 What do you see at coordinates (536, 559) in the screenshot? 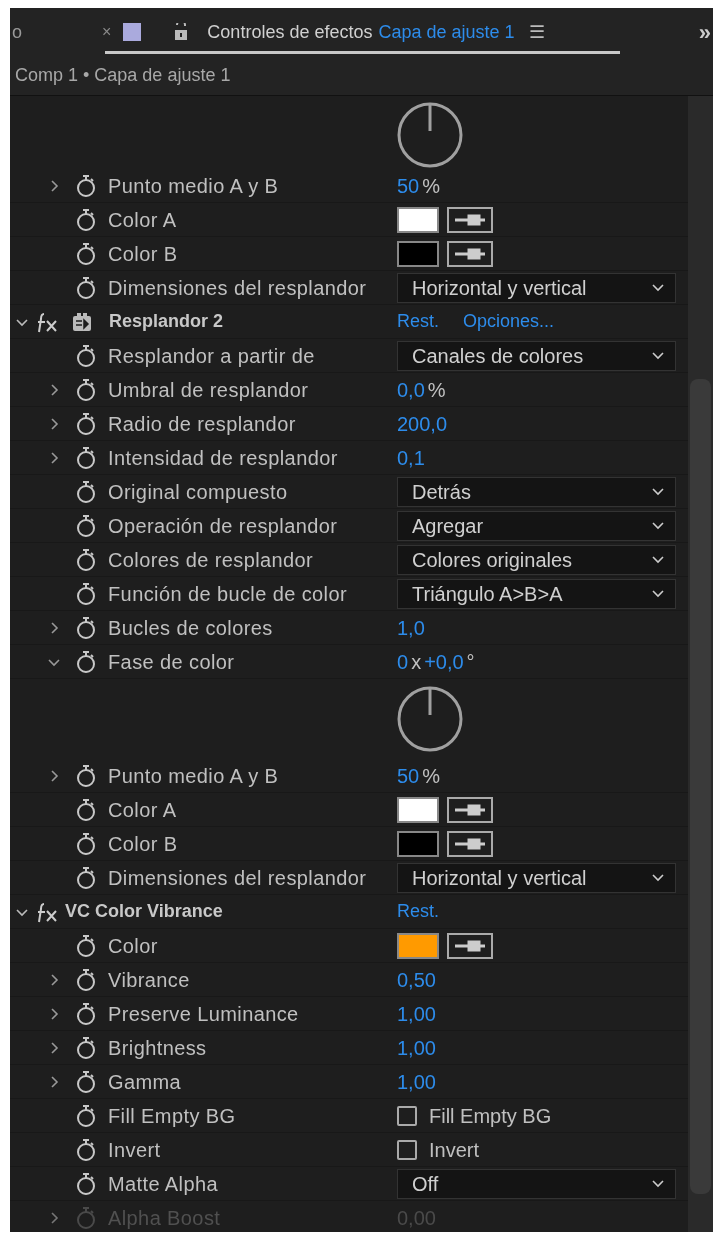
I see `dropdown: Colores originales` at bounding box center [536, 559].